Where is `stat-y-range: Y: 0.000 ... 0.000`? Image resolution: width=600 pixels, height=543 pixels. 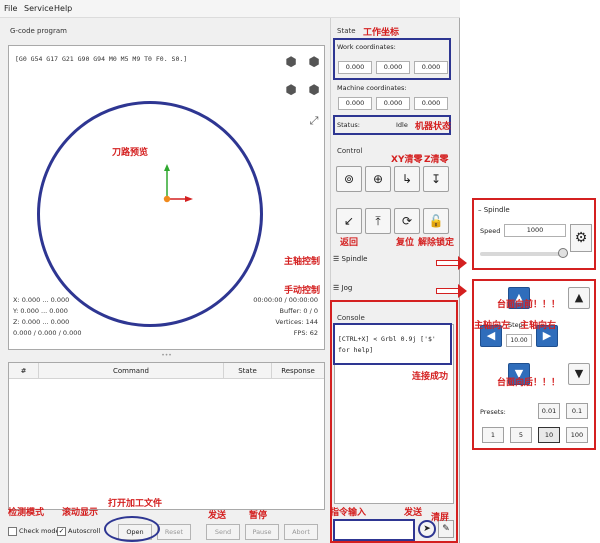
stat-y-range: Y: 0.000 ... 0.000 is located at coordinates (40, 311).